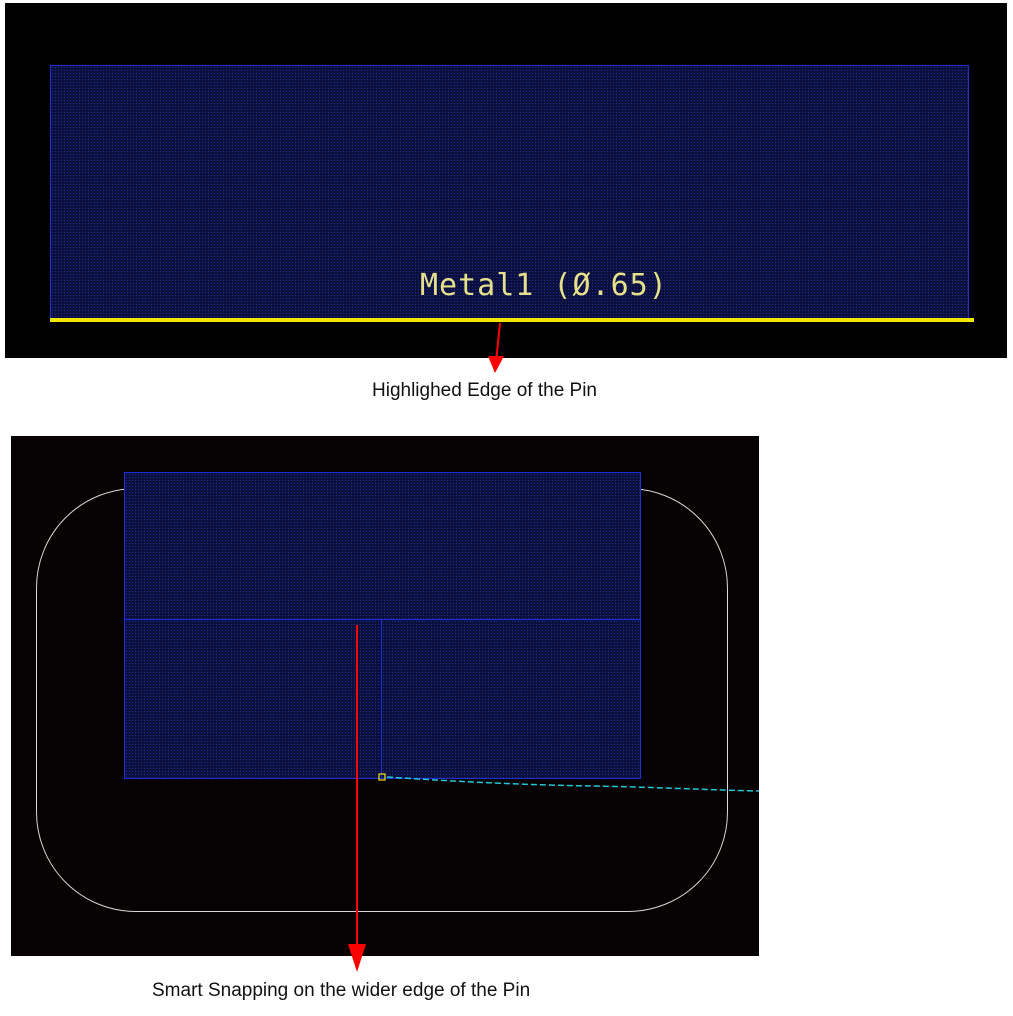 The image size is (1013, 1016). What do you see at coordinates (512, 320) in the screenshot?
I see `highlighted-pin-edge` at bounding box center [512, 320].